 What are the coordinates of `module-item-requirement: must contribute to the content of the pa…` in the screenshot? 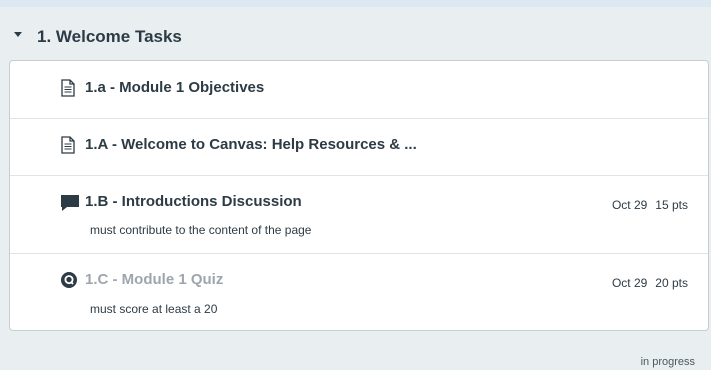 It's located at (201, 230).